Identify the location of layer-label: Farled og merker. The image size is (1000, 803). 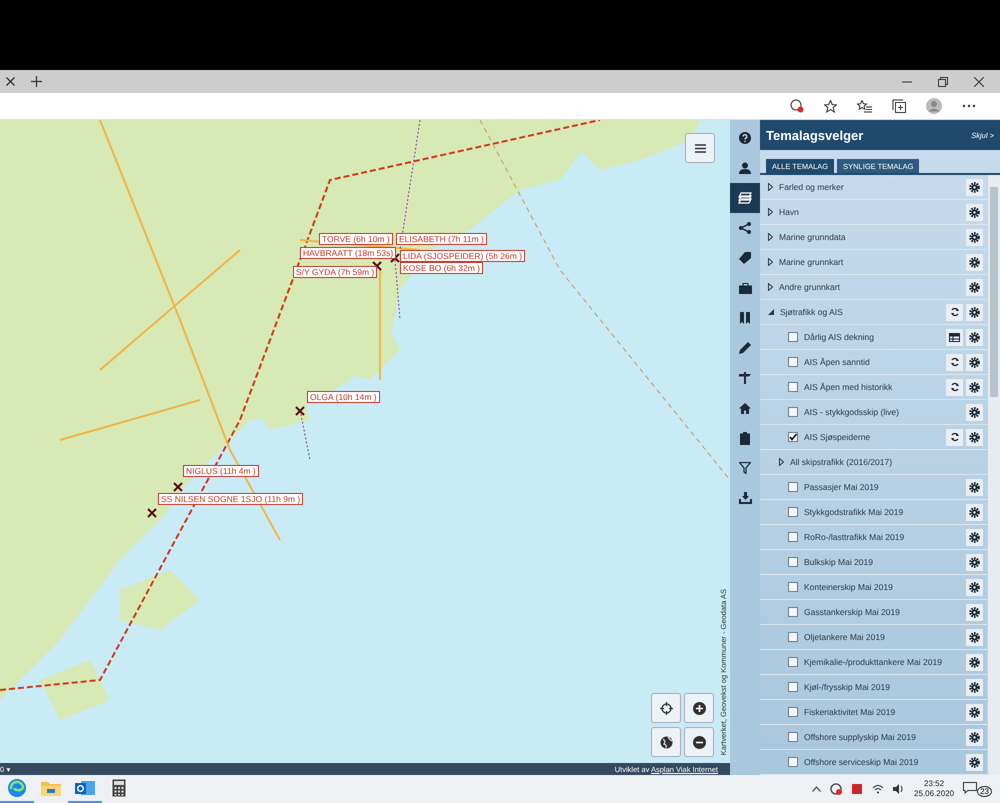
(869, 187).